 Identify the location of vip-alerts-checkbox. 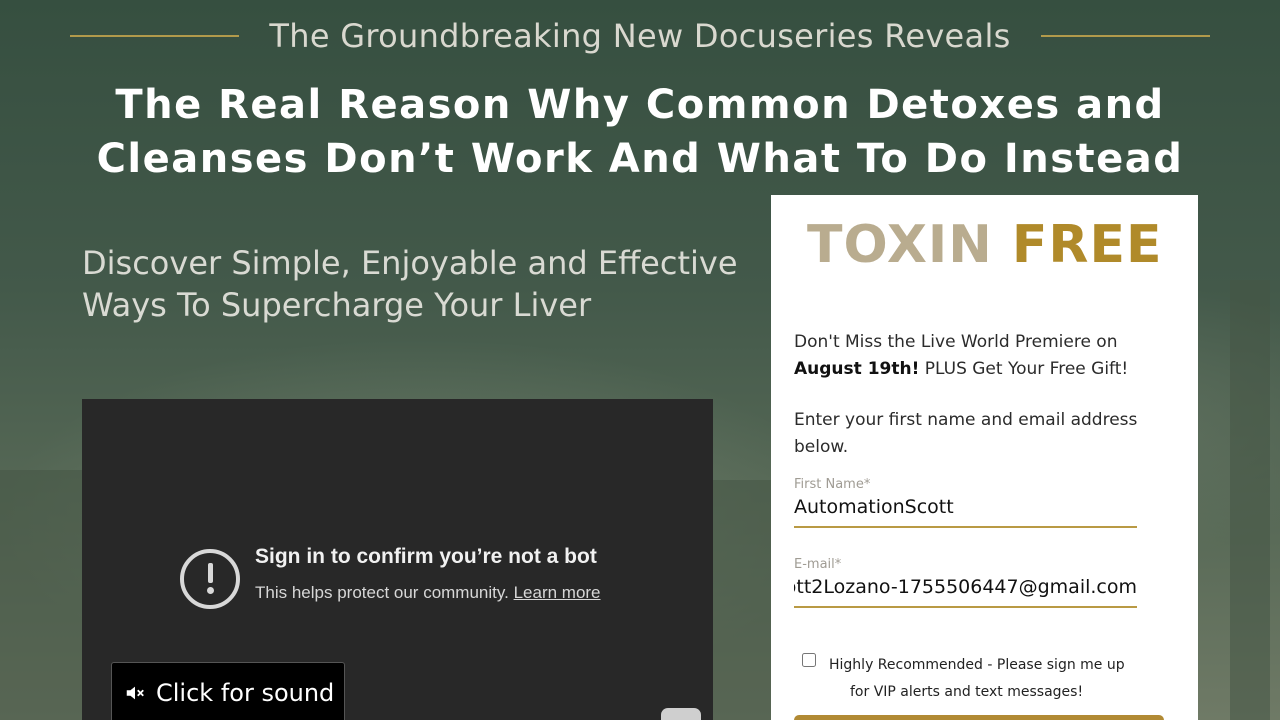
(809, 660).